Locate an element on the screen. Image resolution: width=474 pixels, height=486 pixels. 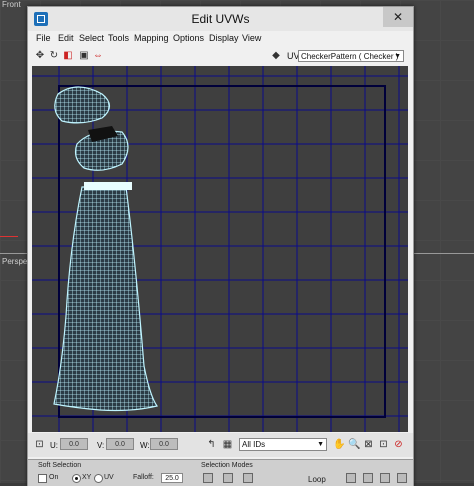
title-bar: Edit UVWs ✕ is located at coordinates (220, 19).